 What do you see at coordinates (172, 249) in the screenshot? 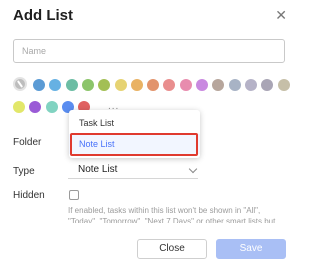
I see `close-button: Close` at bounding box center [172, 249].